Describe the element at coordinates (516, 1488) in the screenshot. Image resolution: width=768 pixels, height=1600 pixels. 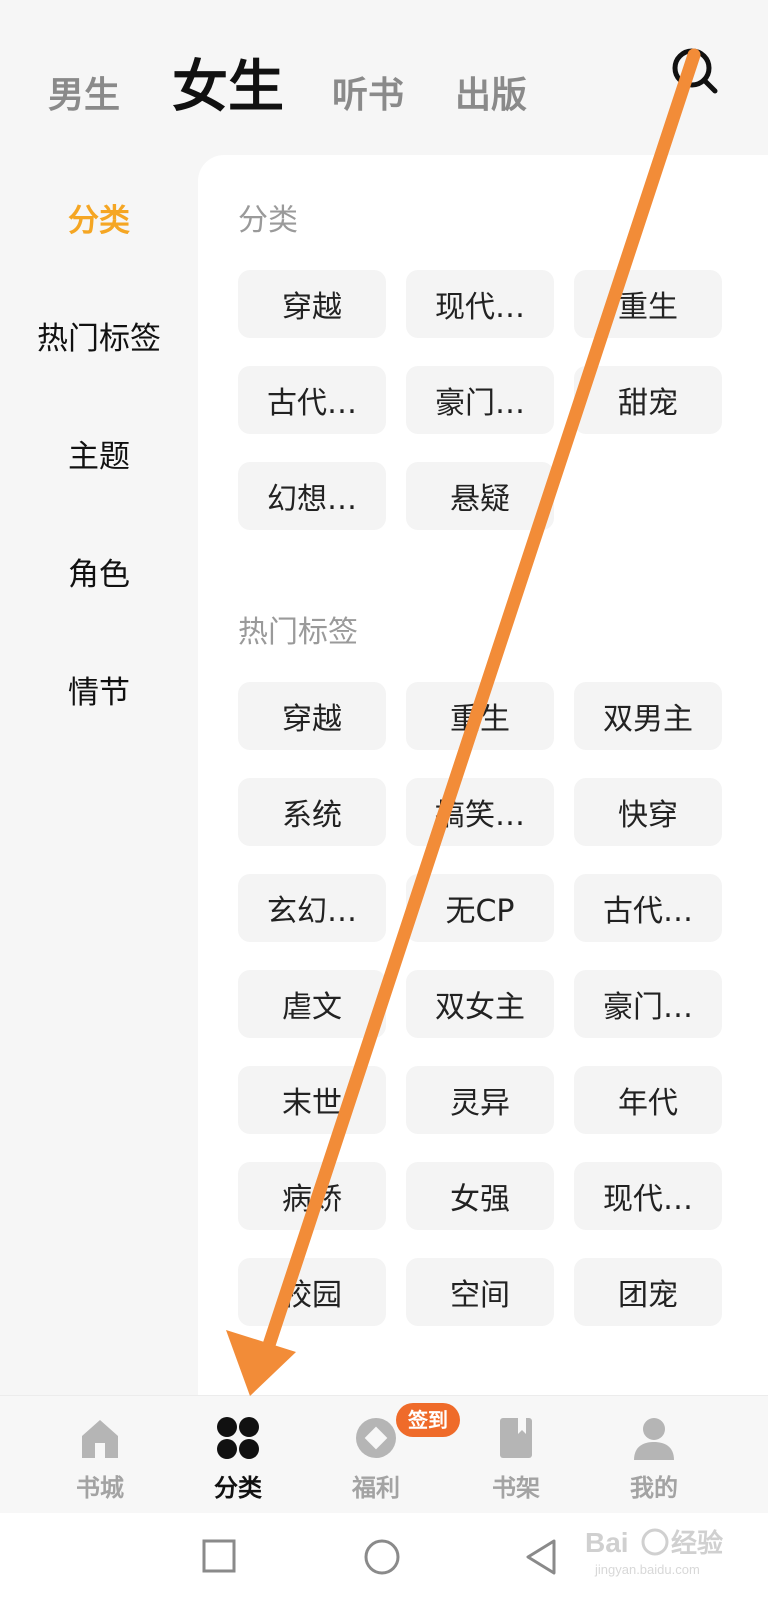
I see `nav-label: 书架` at that location.